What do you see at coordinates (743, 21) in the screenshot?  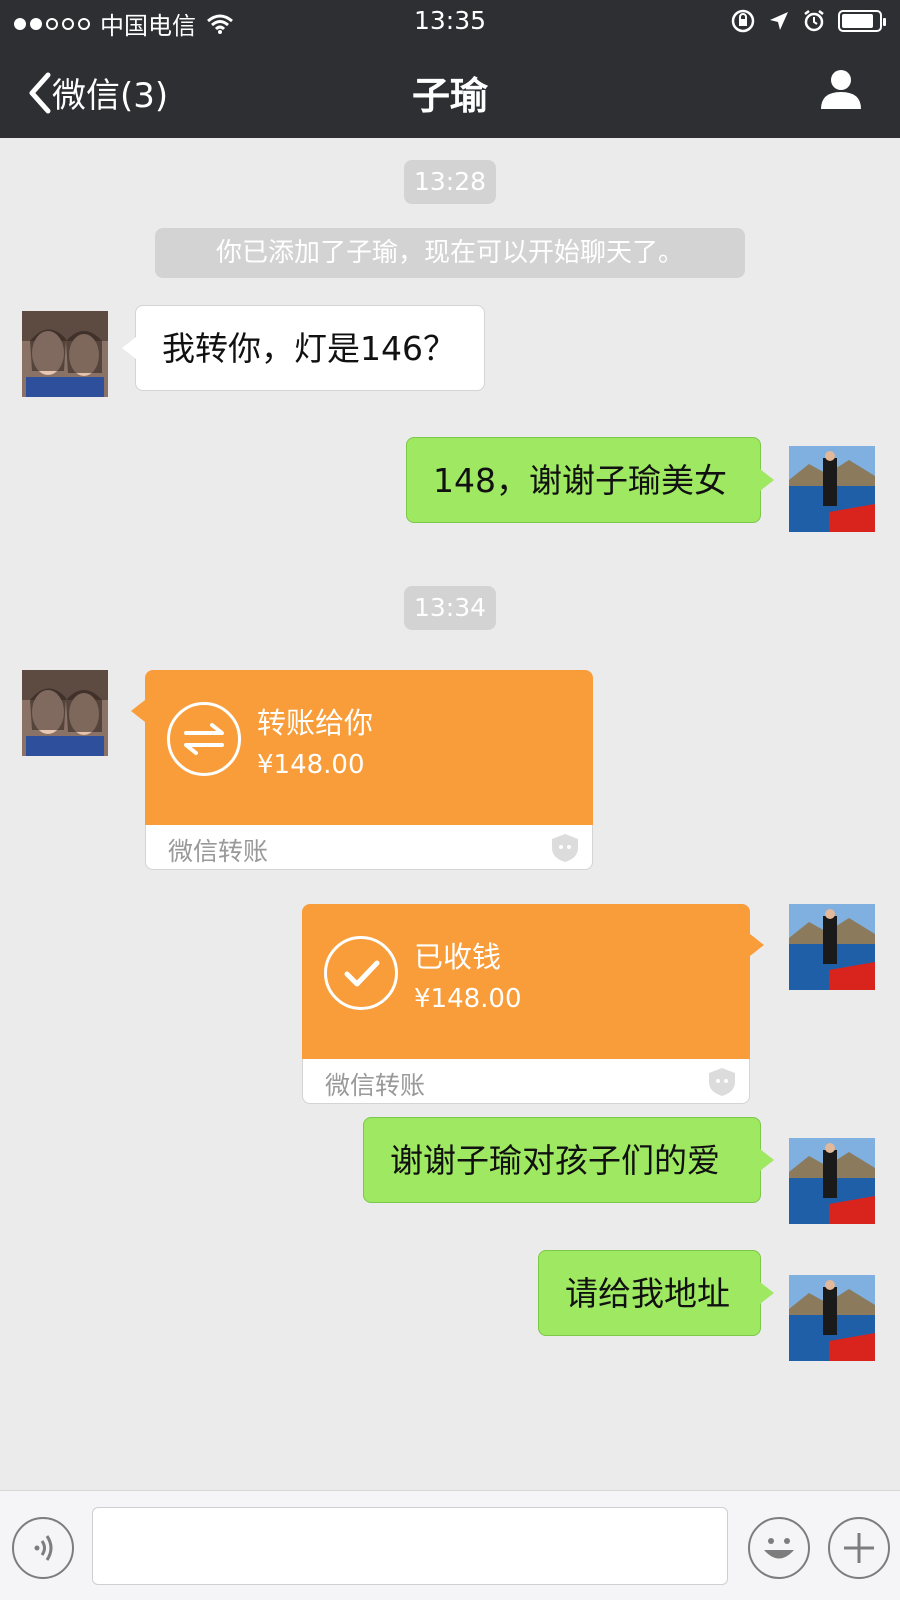 I see `lock-rotation-icon` at bounding box center [743, 21].